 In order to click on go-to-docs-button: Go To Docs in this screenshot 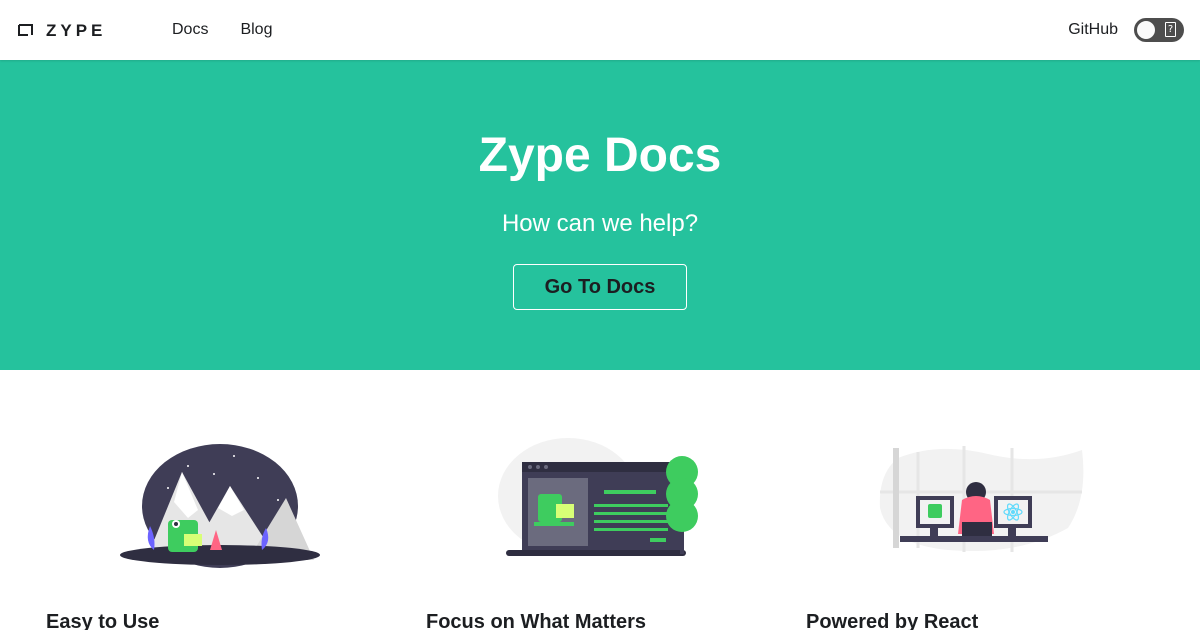, I will do `click(600, 287)`.